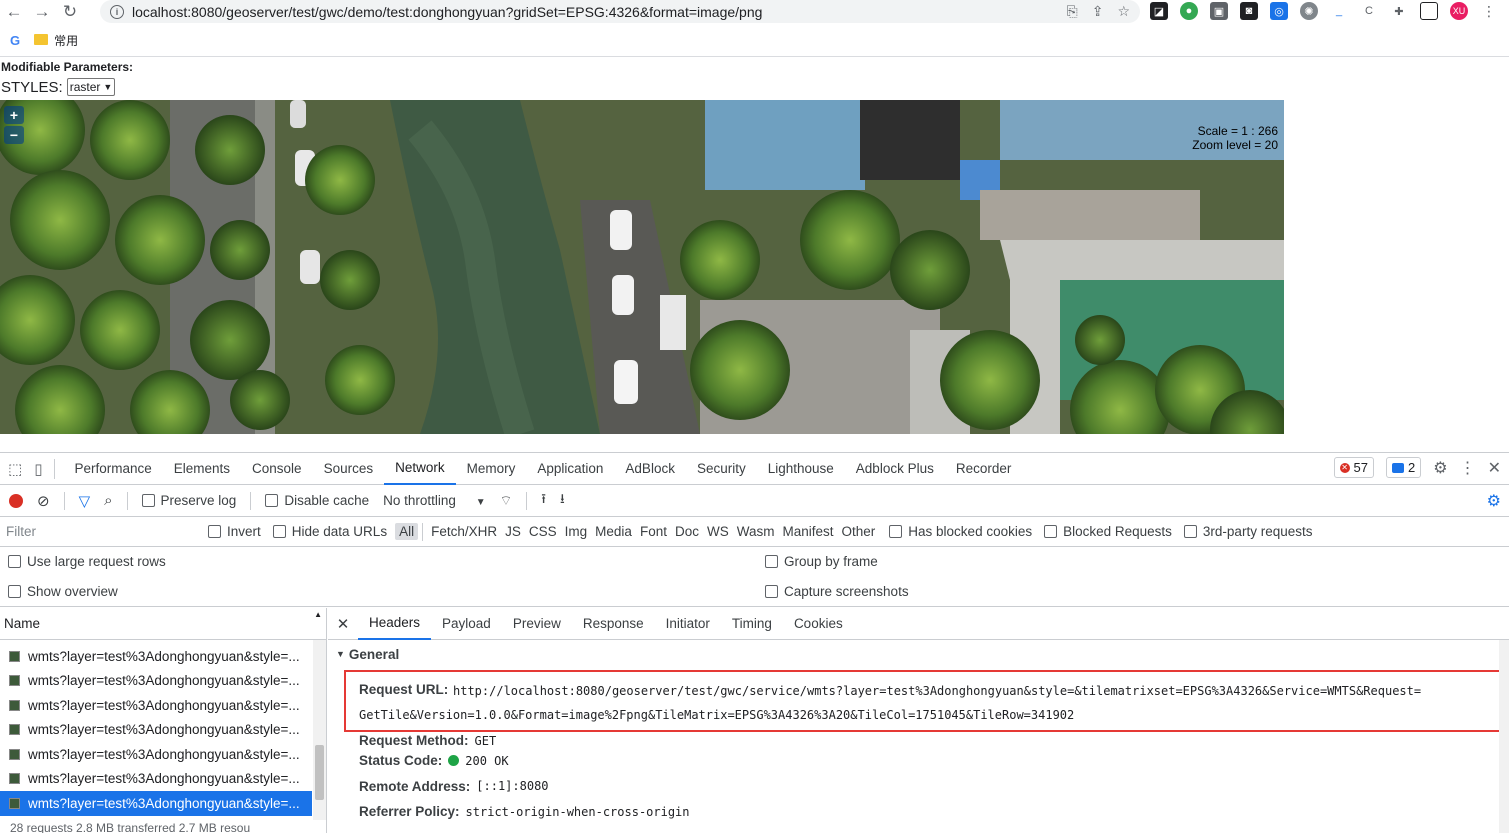  What do you see at coordinates (1249, 11) in the screenshot?
I see `extension-icon: ◙` at bounding box center [1249, 11].